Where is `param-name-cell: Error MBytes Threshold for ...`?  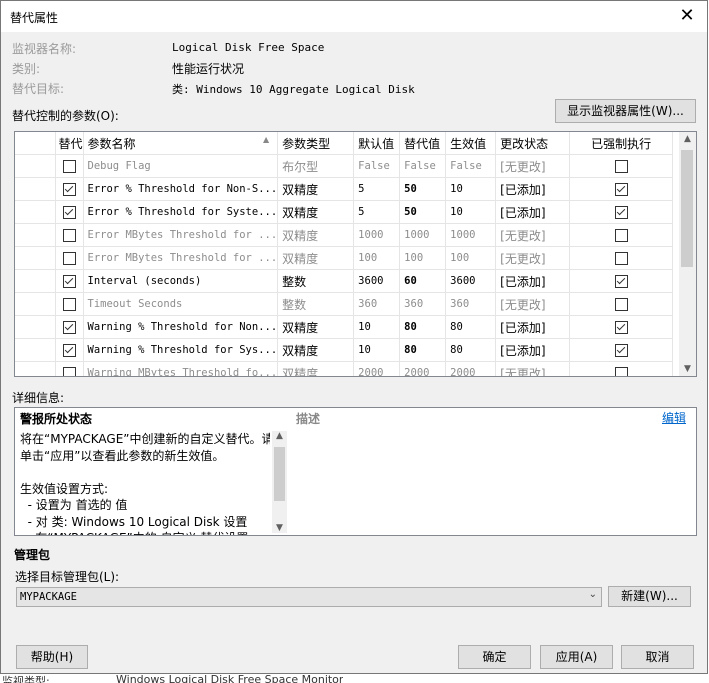 param-name-cell: Error MBytes Threshold for ... is located at coordinates (181, 258).